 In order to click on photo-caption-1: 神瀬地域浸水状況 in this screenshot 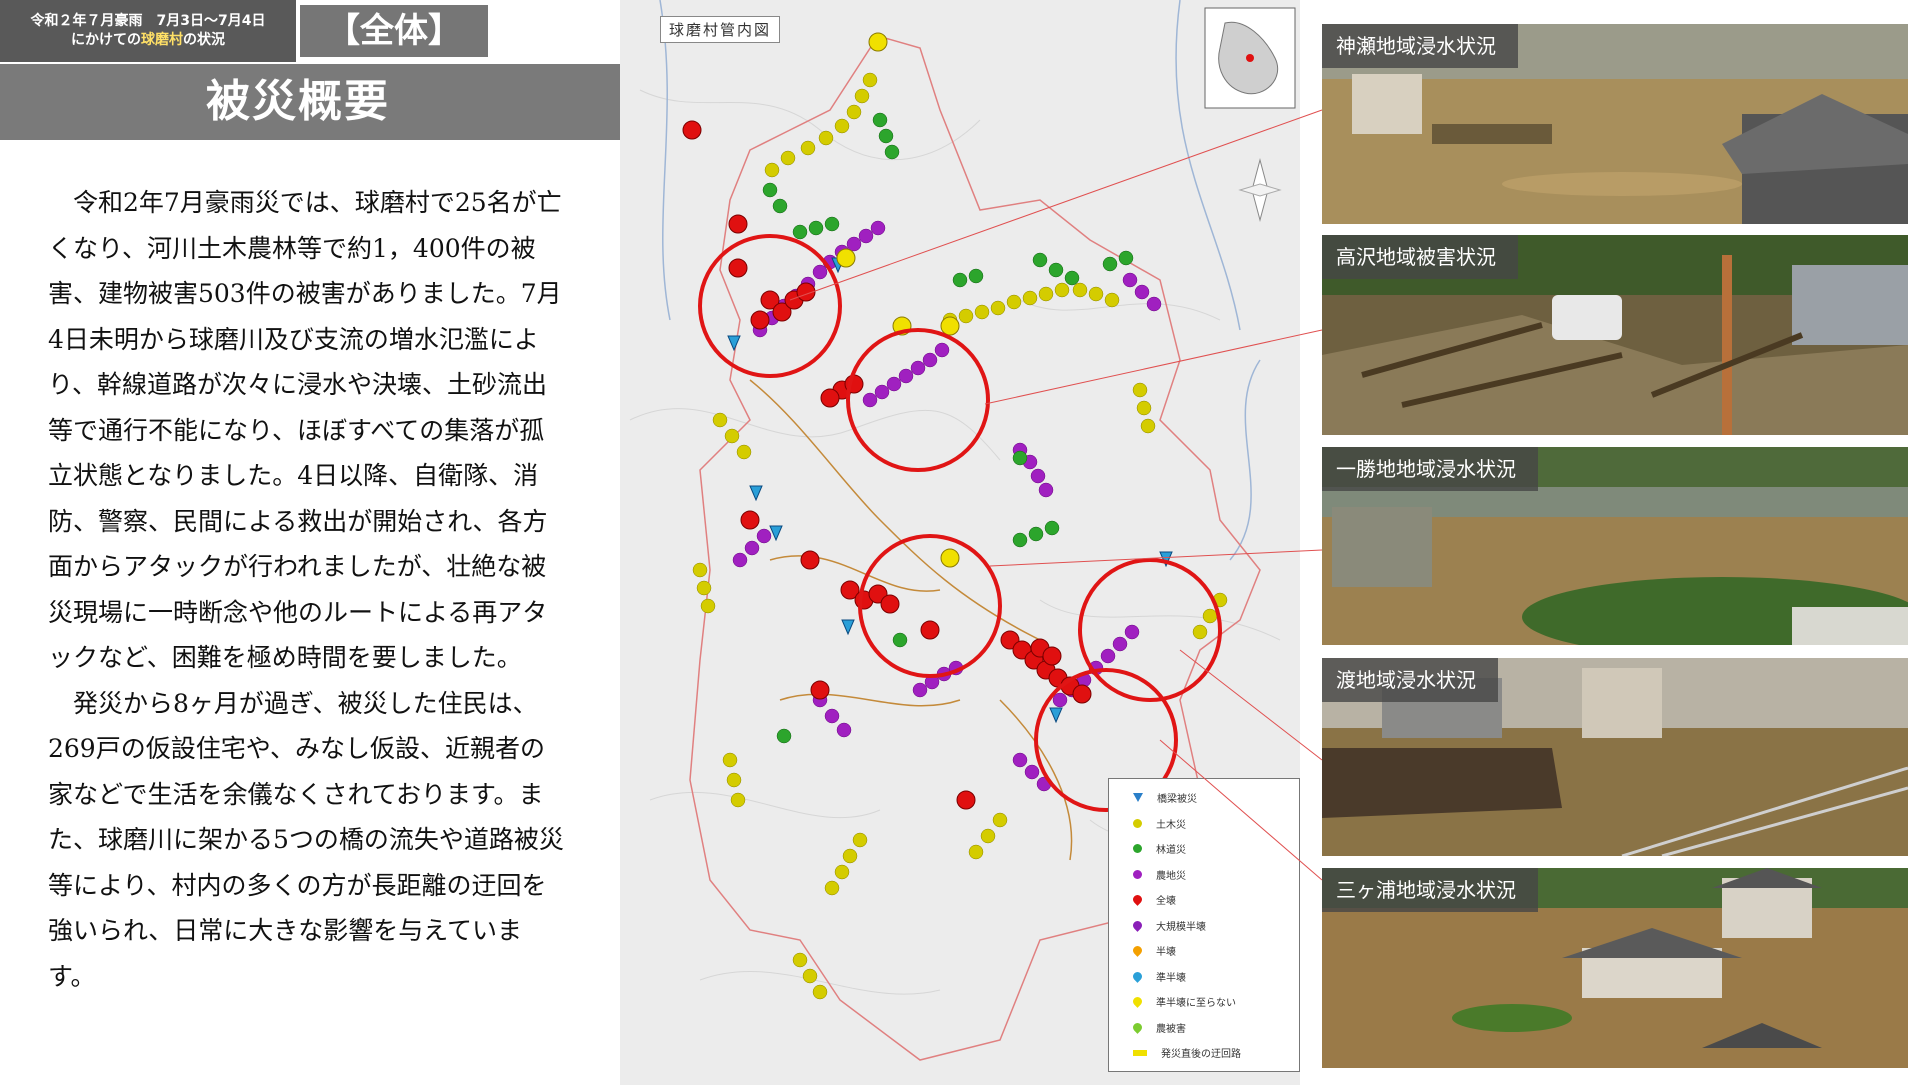, I will do `click(1420, 46)`.